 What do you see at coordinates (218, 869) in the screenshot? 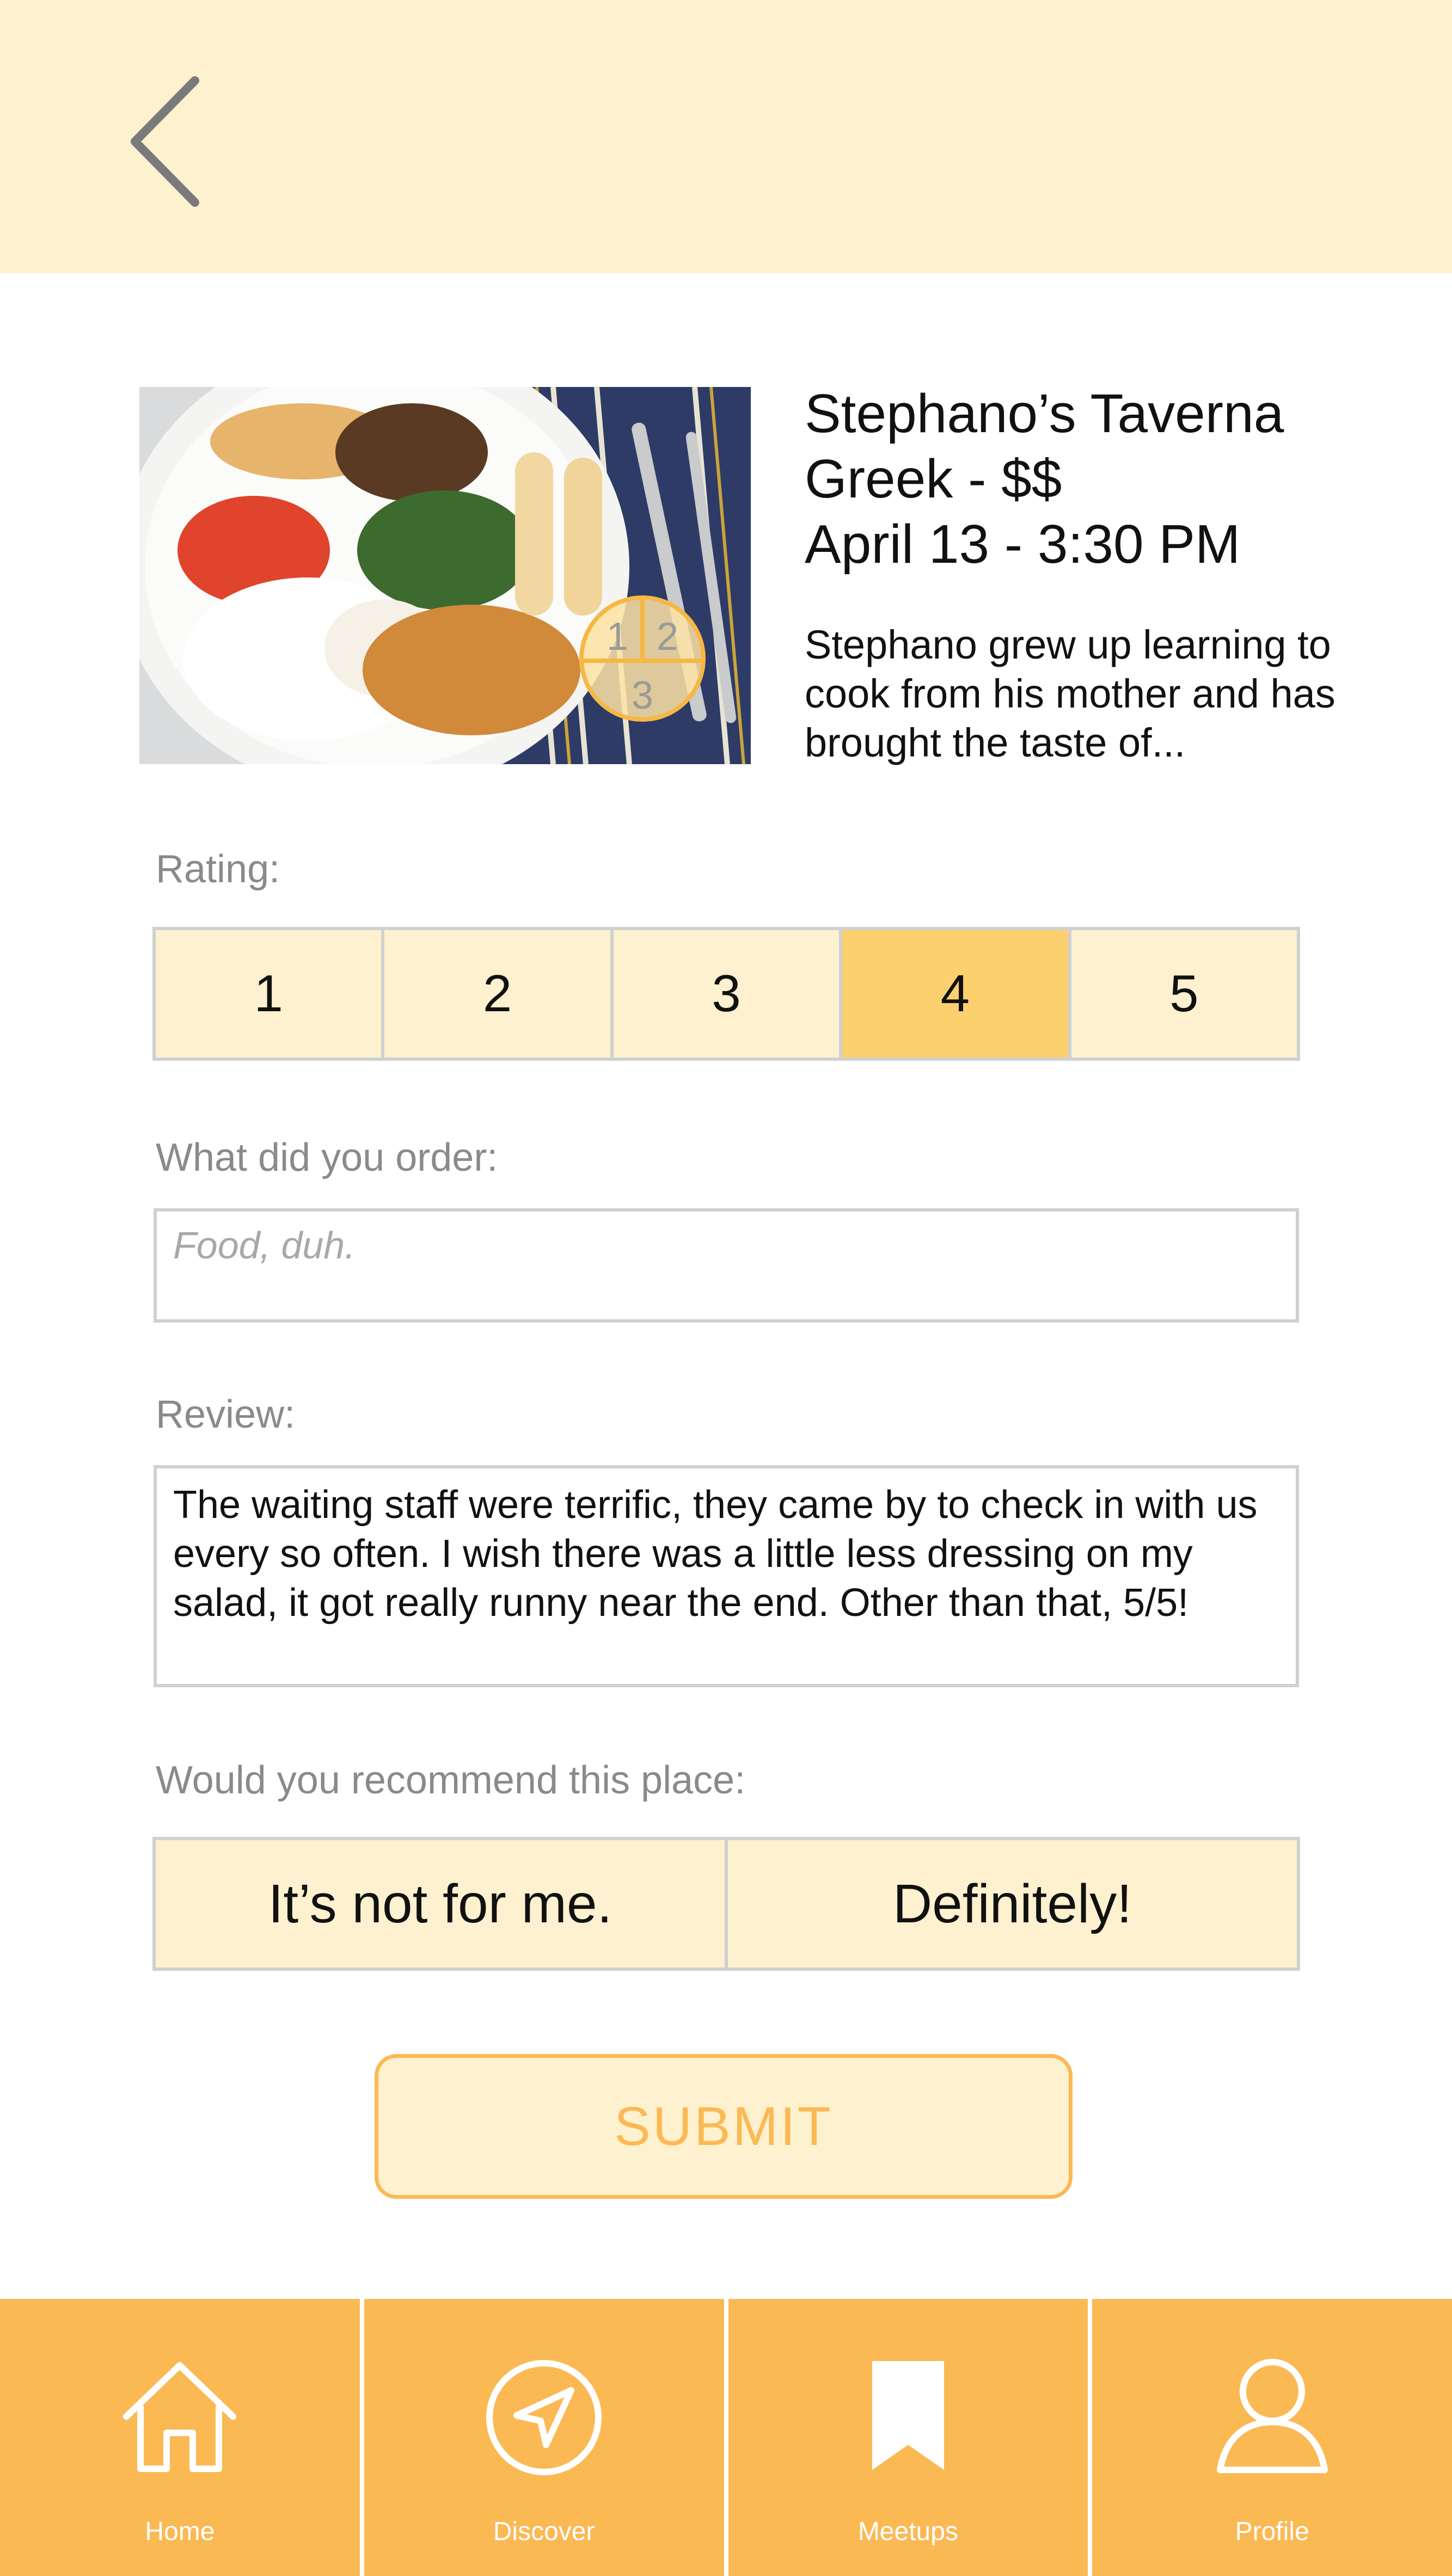
I see `rating-label: Rating:` at bounding box center [218, 869].